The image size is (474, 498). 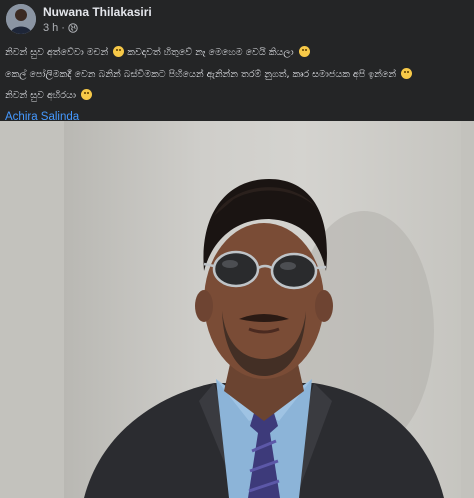 I want to click on pensive-face-icon, so click(x=407, y=73).